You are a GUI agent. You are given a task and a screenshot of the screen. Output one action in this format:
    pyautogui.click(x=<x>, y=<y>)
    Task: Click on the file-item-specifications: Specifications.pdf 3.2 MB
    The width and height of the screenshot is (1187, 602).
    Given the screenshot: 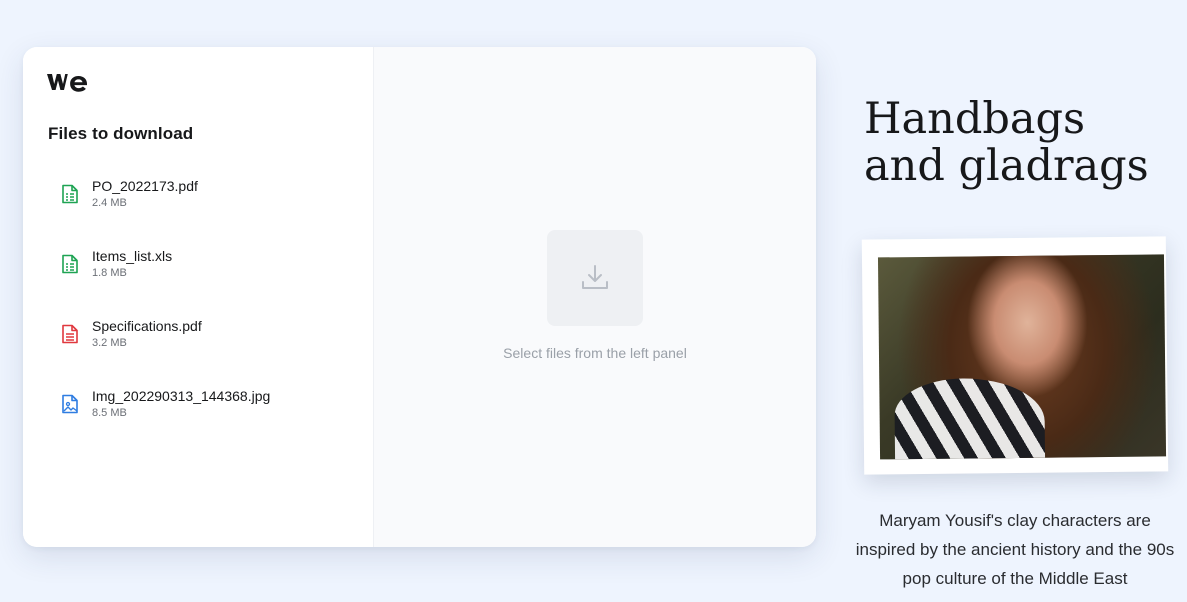 What is the action you would take?
    pyautogui.click(x=197, y=334)
    